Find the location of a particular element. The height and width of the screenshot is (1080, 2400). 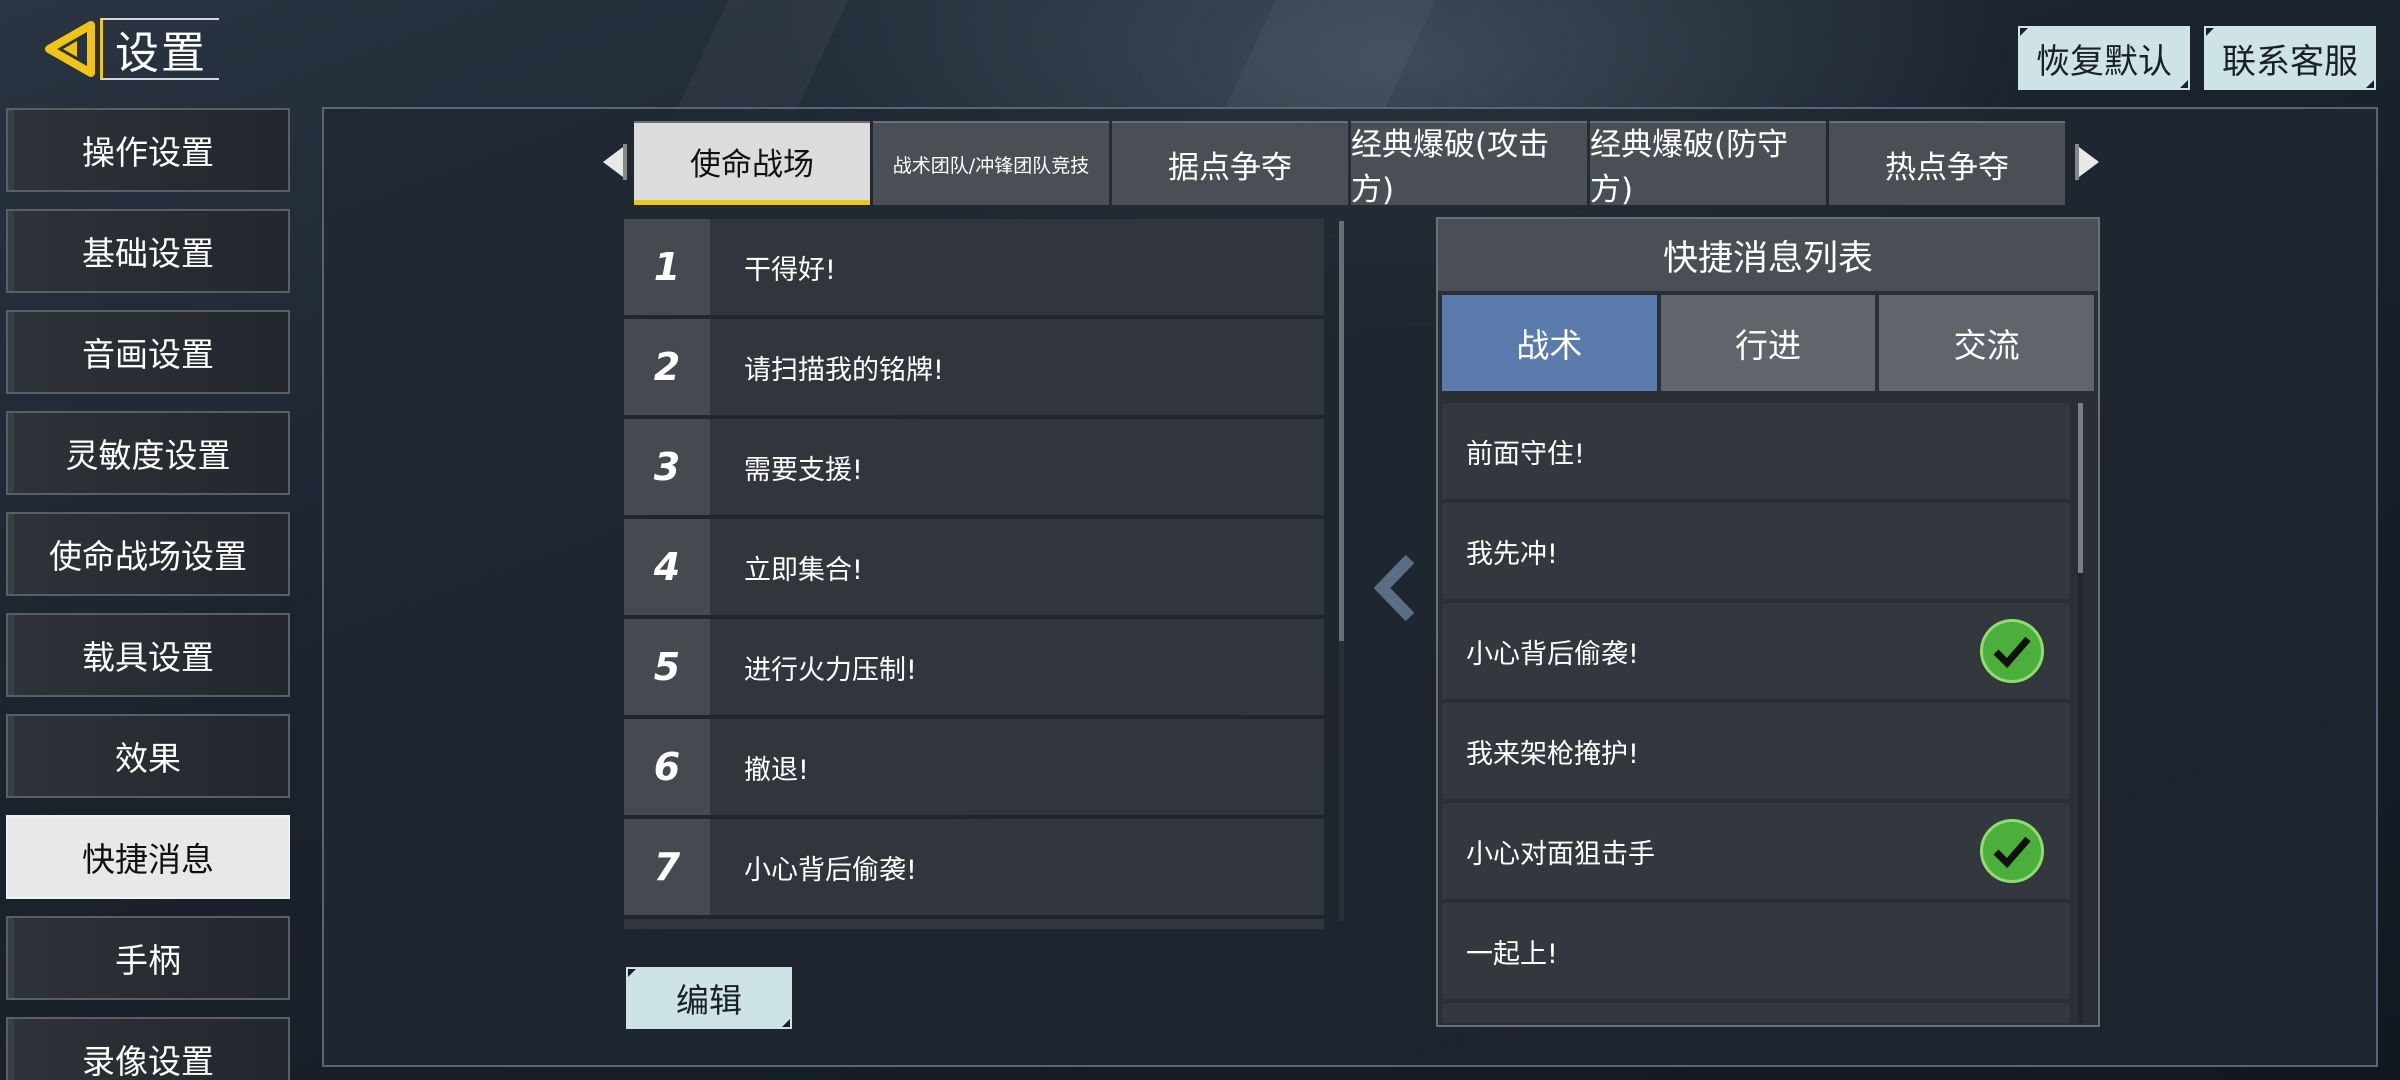

slot-text: 干得好! is located at coordinates (790, 270).